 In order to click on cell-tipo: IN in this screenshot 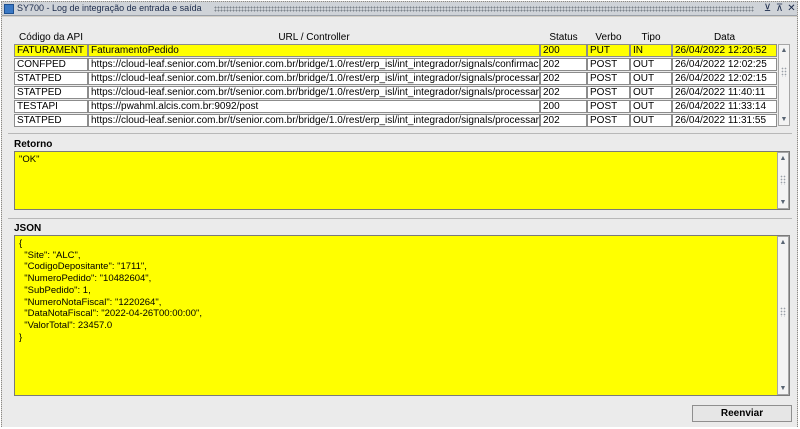, I will do `click(651, 50)`.